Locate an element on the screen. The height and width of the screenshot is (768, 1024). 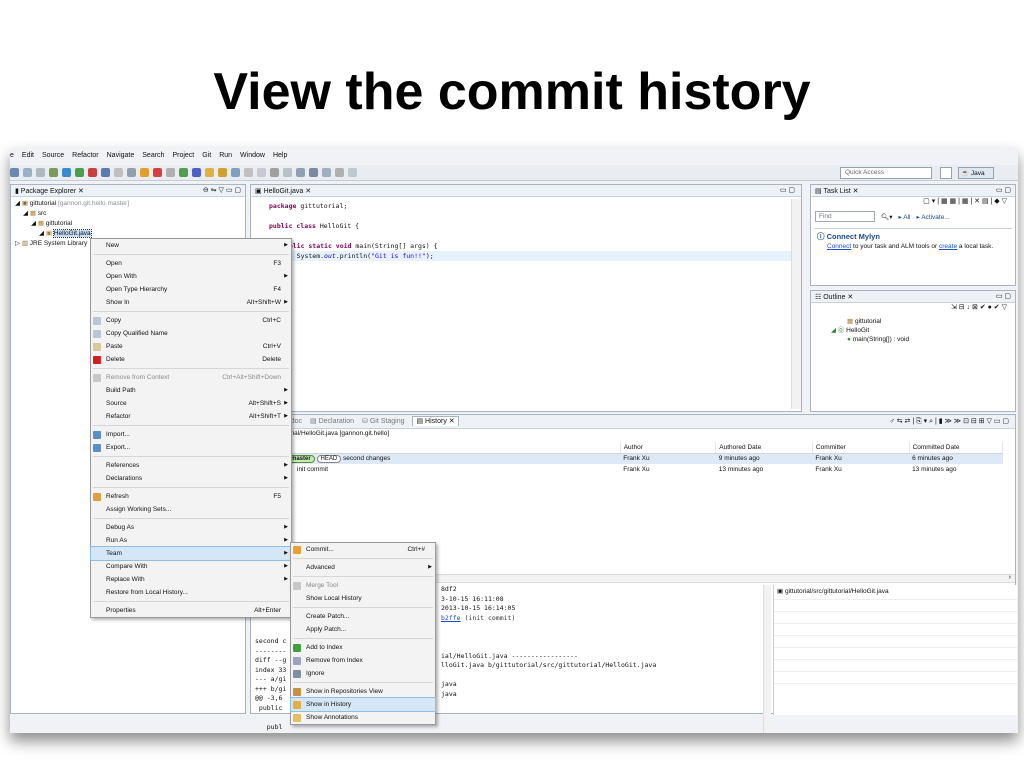
column-header-committed-date: Committed Date is located at coordinates (956, 448).